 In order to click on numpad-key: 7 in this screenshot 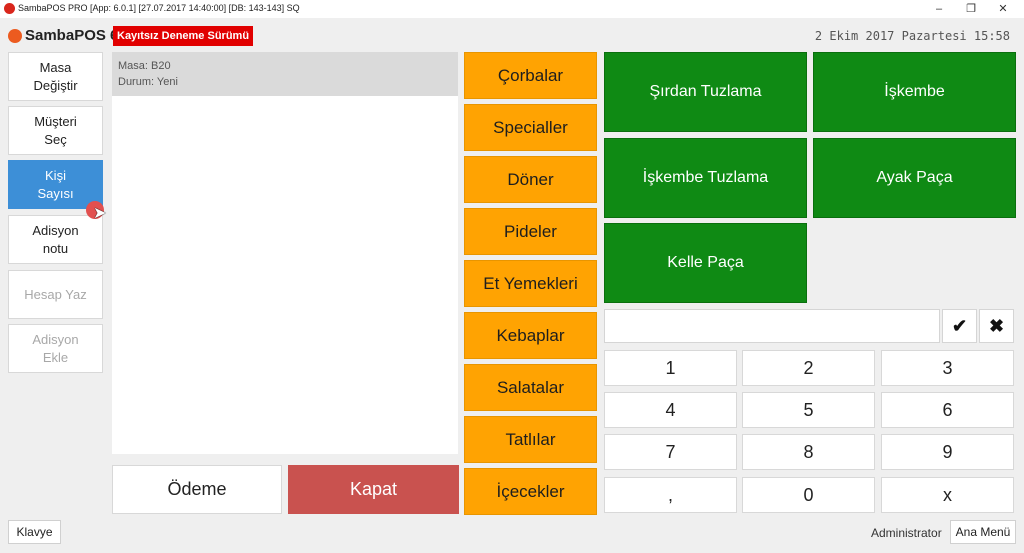, I will do `click(670, 452)`.